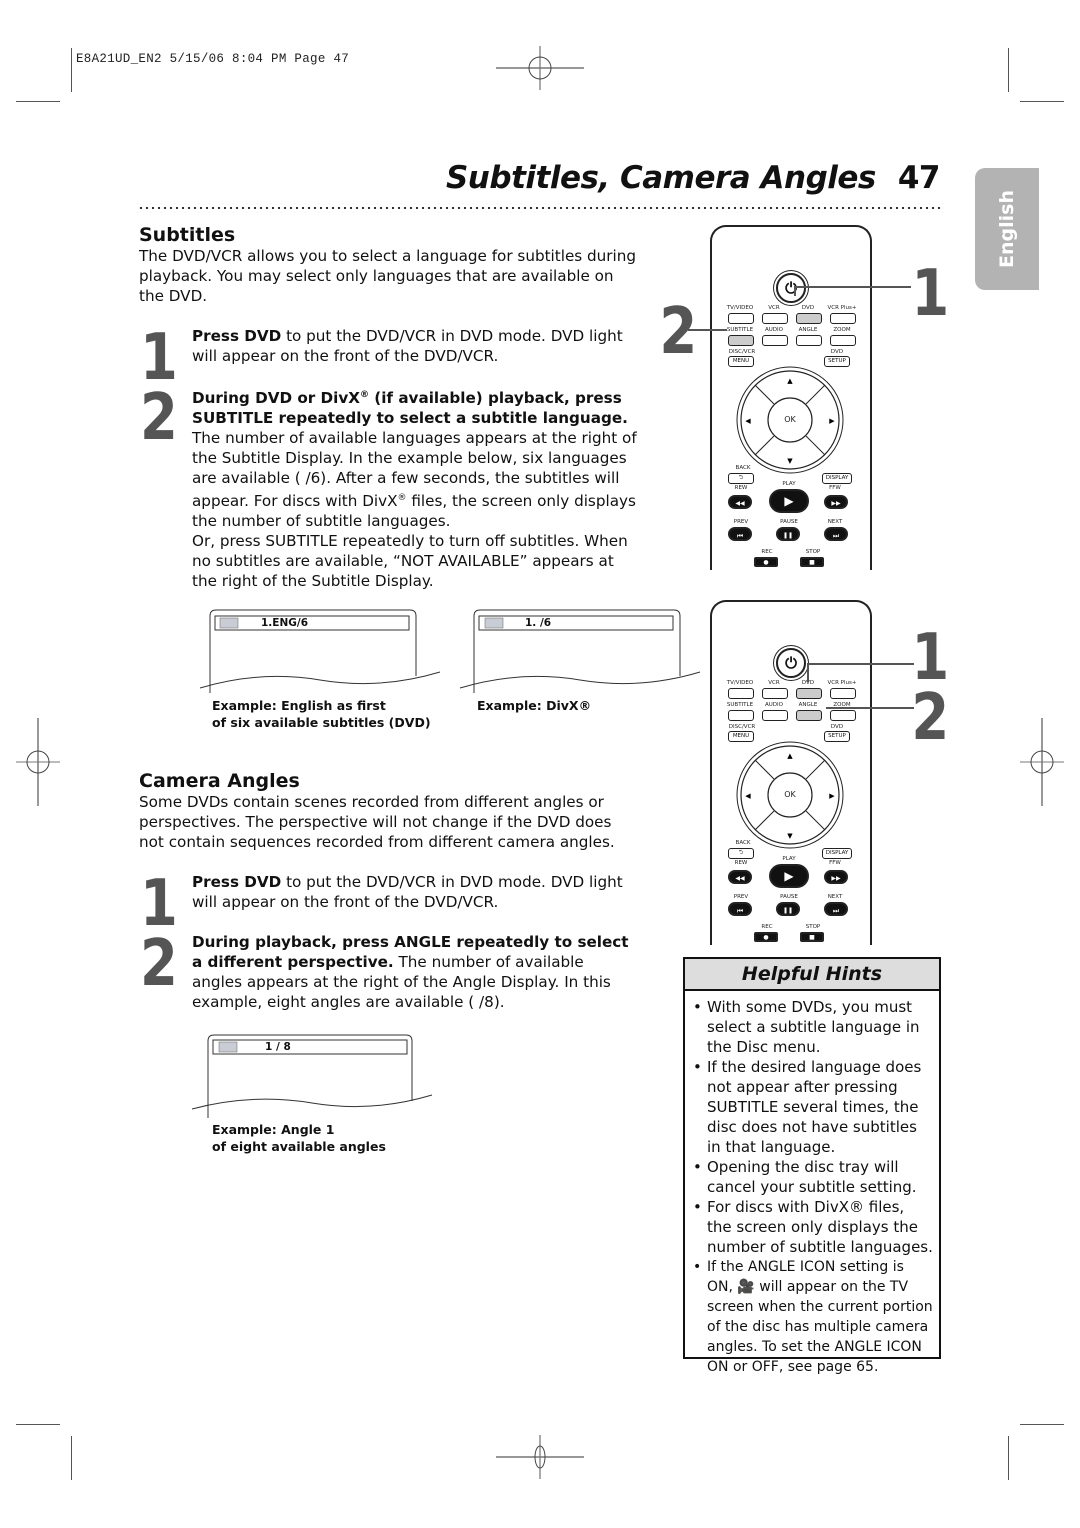 The height and width of the screenshot is (1528, 1080). What do you see at coordinates (860, 686) in the screenshot?
I see `callout-lines-bottom` at bounding box center [860, 686].